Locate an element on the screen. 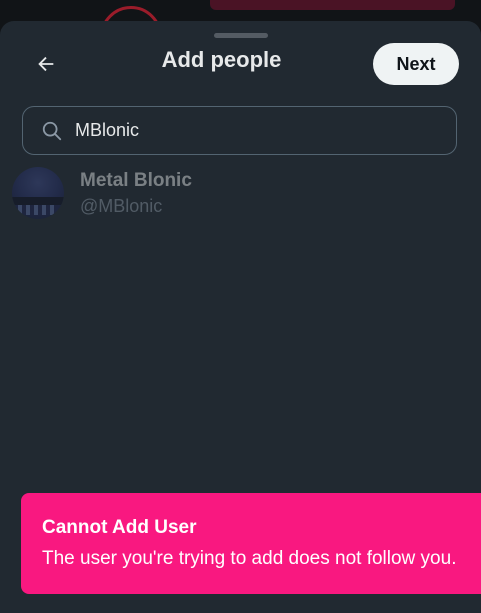 The height and width of the screenshot is (613, 481). next-button: Next is located at coordinates (416, 64).